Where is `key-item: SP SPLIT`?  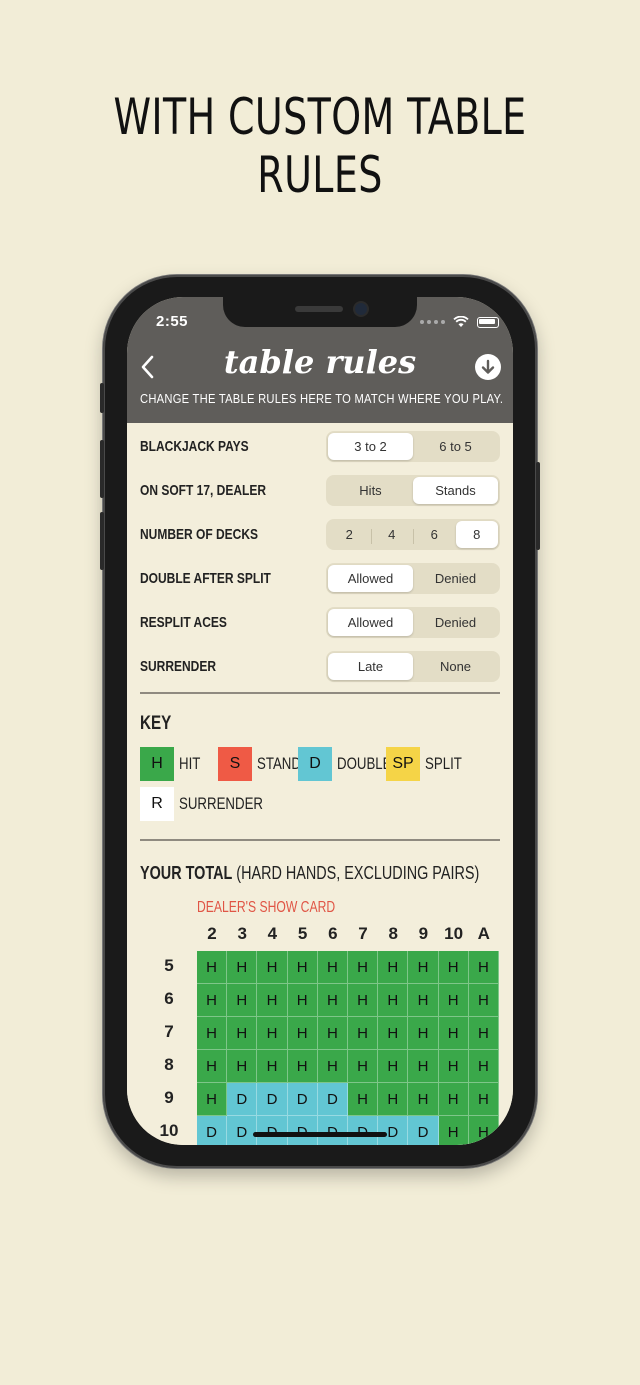 key-item: SP SPLIT is located at coordinates (429, 764).